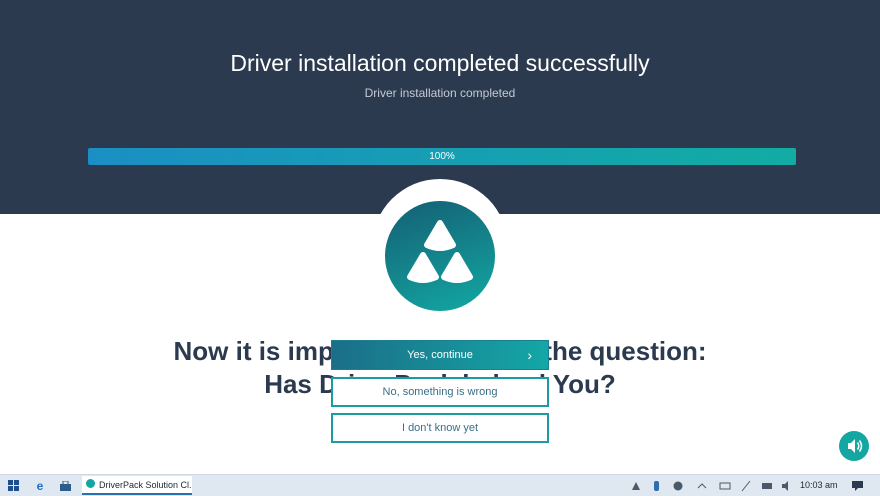  Describe the element at coordinates (529, 355) in the screenshot. I see `chevron-right-icon: ›` at that location.